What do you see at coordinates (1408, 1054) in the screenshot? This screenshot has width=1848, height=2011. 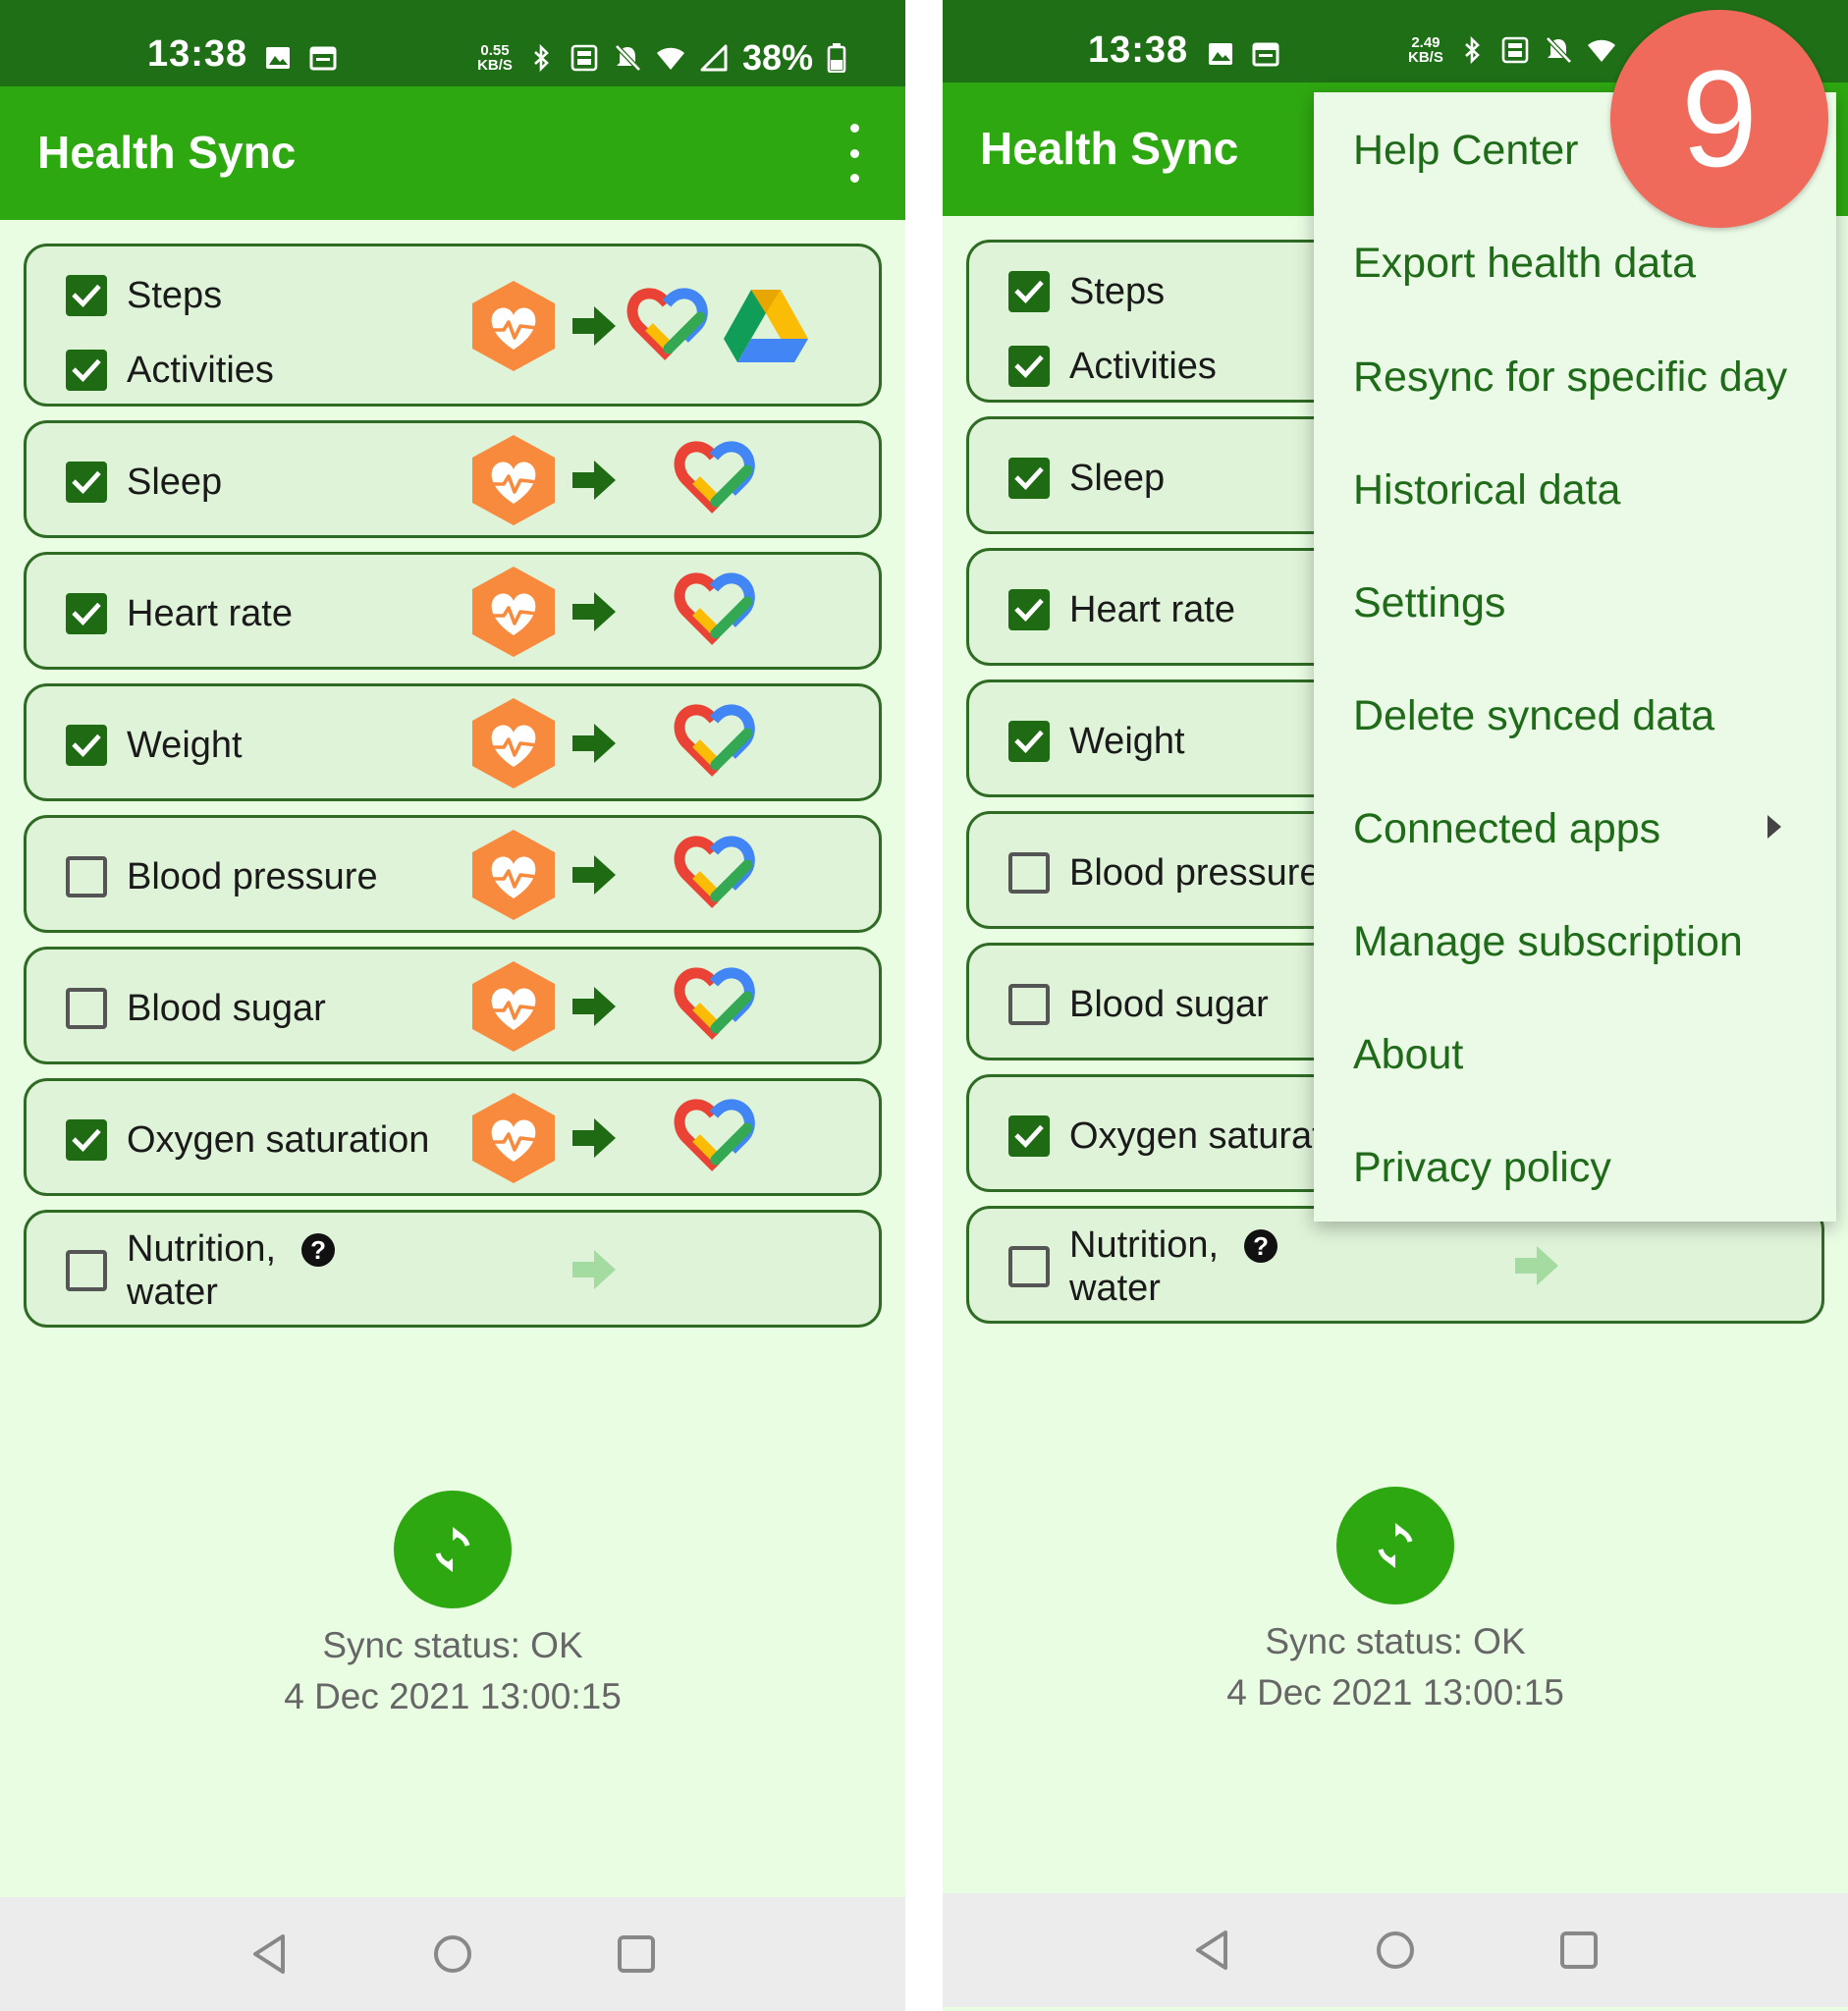 I see `menu-item-about: About` at bounding box center [1408, 1054].